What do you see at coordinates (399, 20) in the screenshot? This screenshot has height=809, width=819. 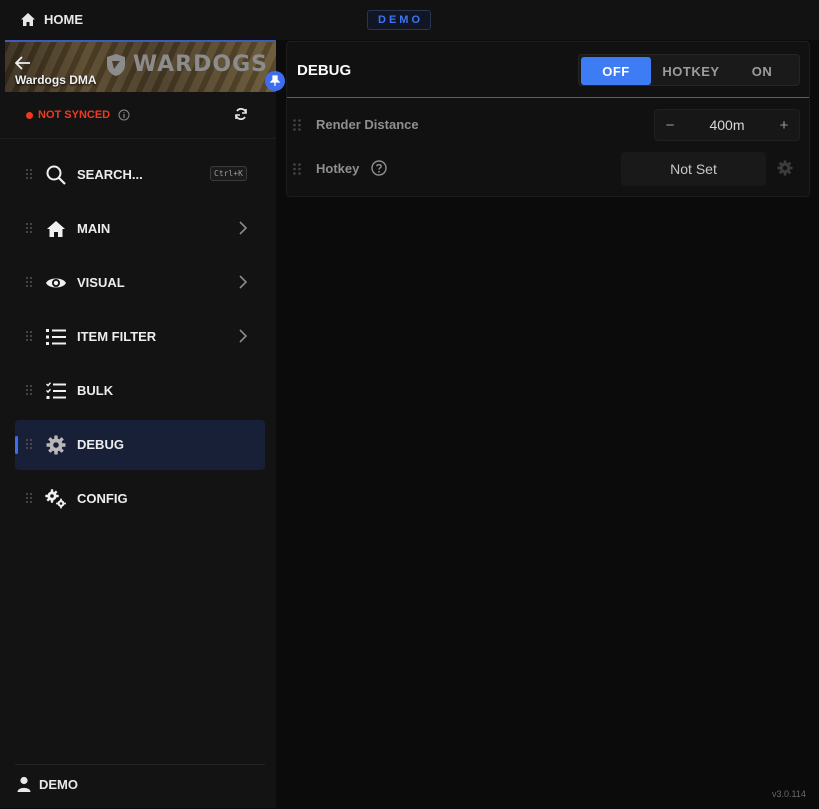 I see `demo-badge: DEMO` at bounding box center [399, 20].